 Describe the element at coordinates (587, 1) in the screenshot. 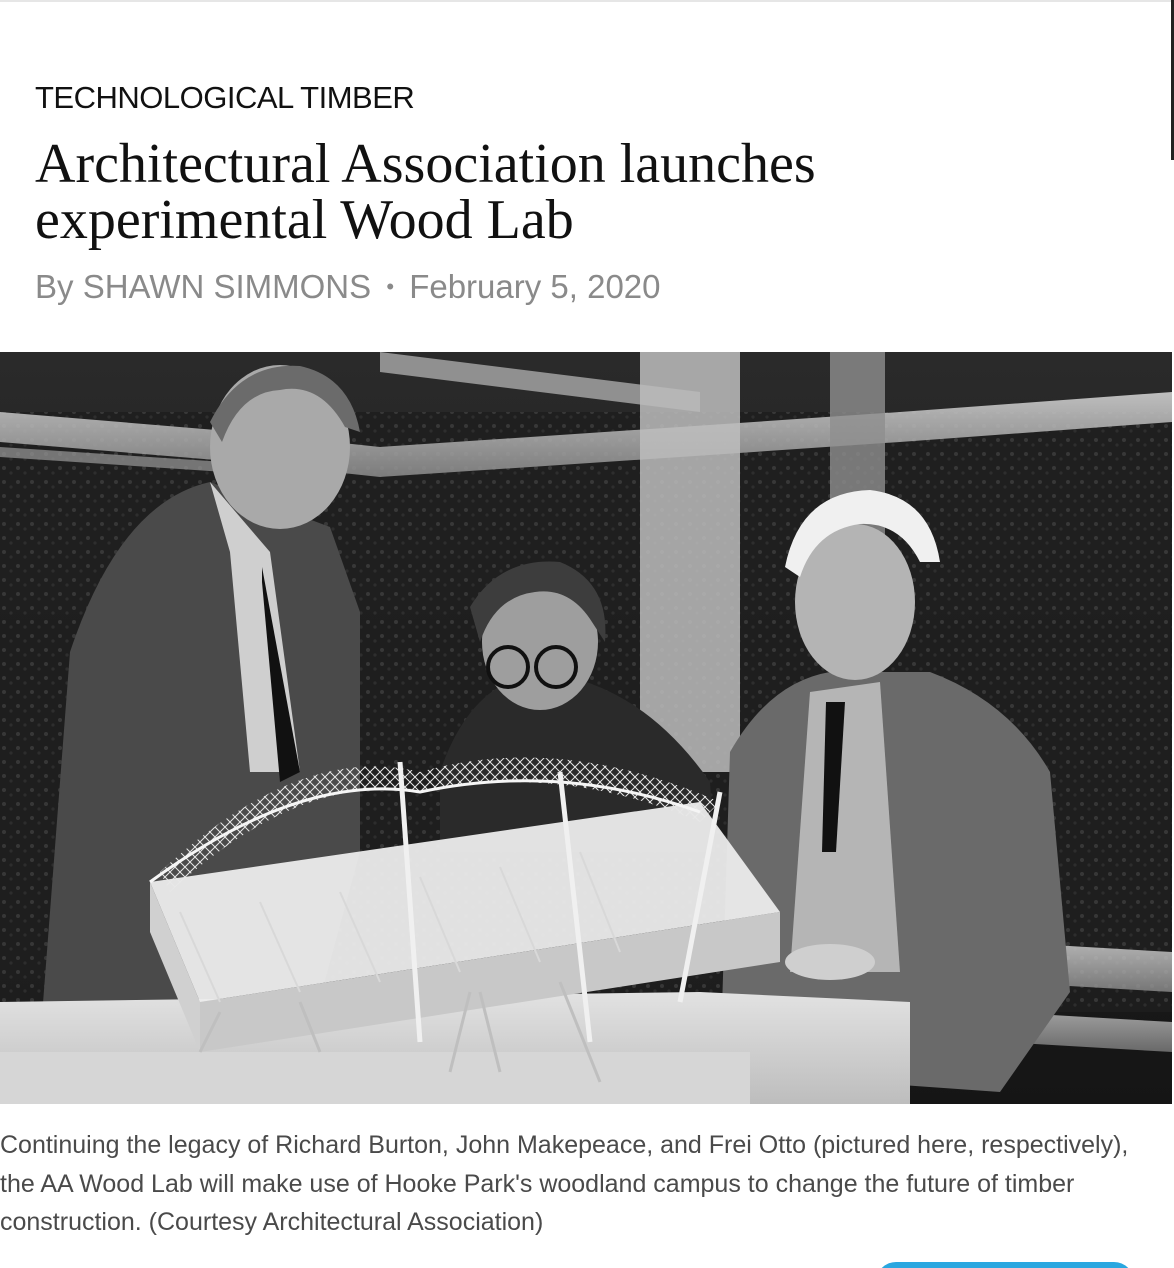

I see `top-border` at that location.